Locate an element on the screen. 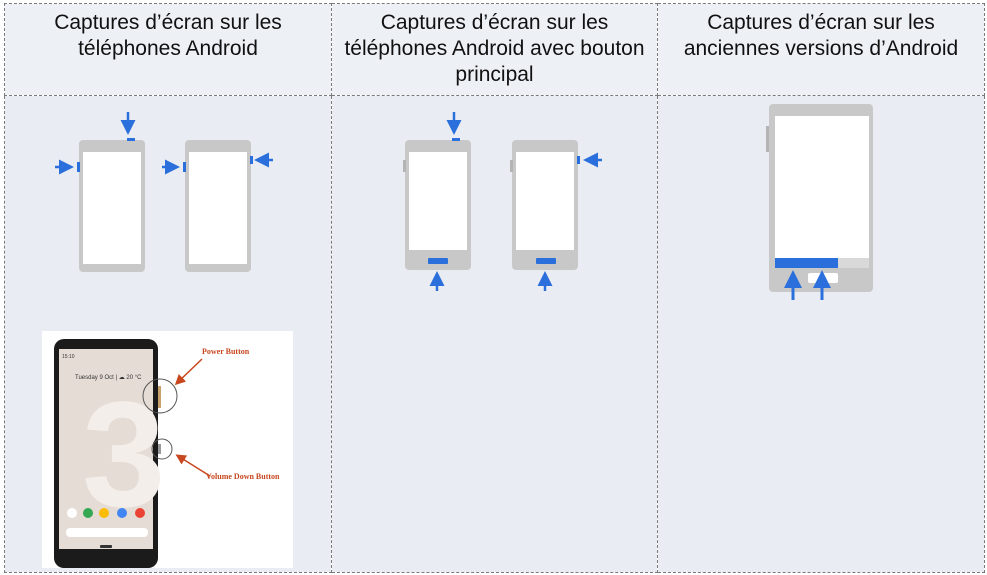 Image resolution: width=987 pixels, height=575 pixels. android-phones-diagram is located at coordinates (164, 192).